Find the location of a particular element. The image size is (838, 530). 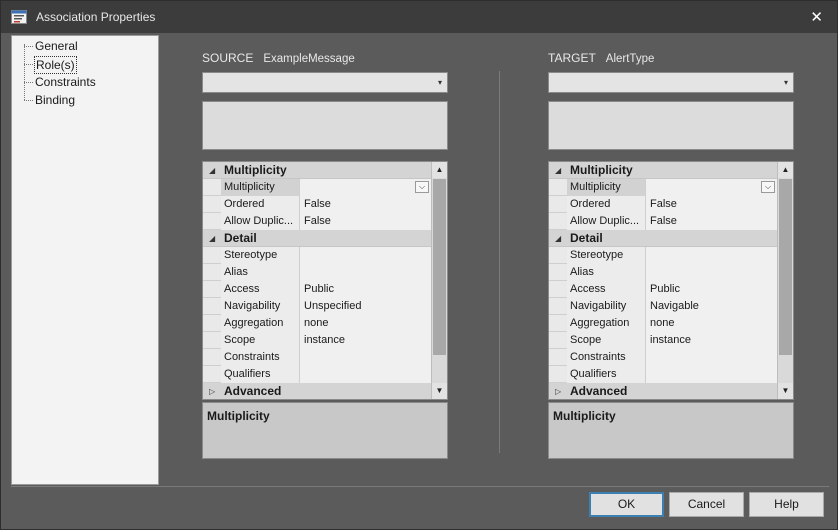

property-value: Navigable is located at coordinates (711, 306).